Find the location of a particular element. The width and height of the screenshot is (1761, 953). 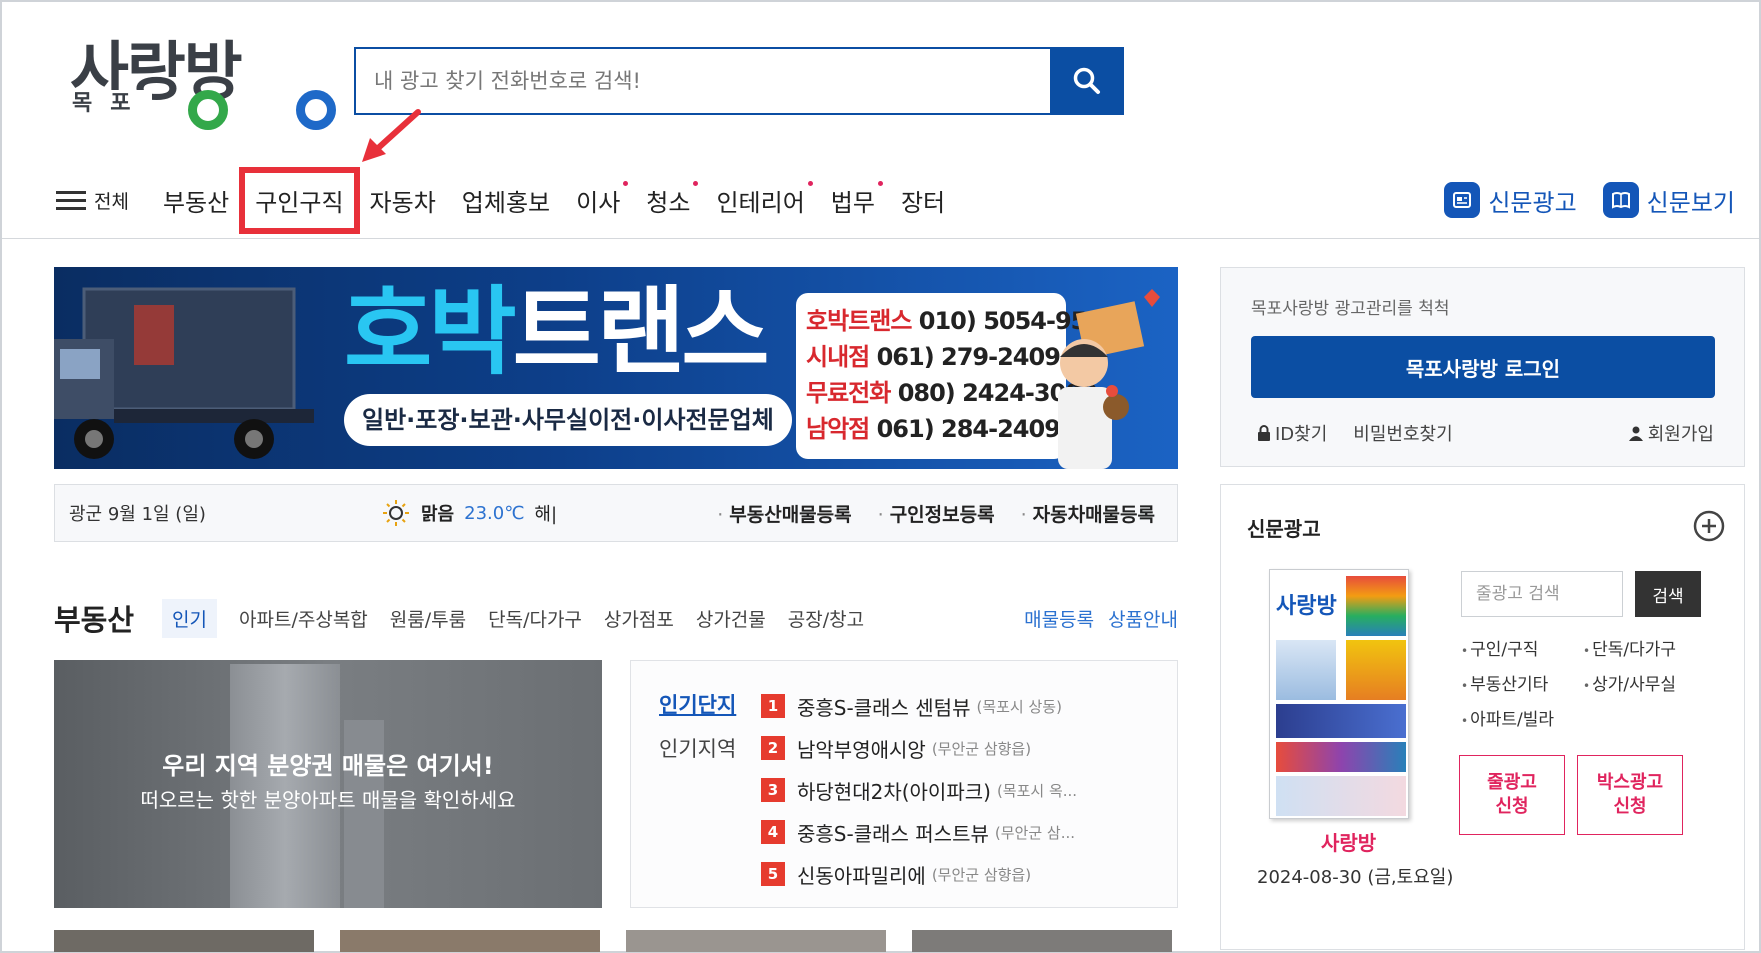

classified-search-input: 줄광고 검색 is located at coordinates (1542, 594).